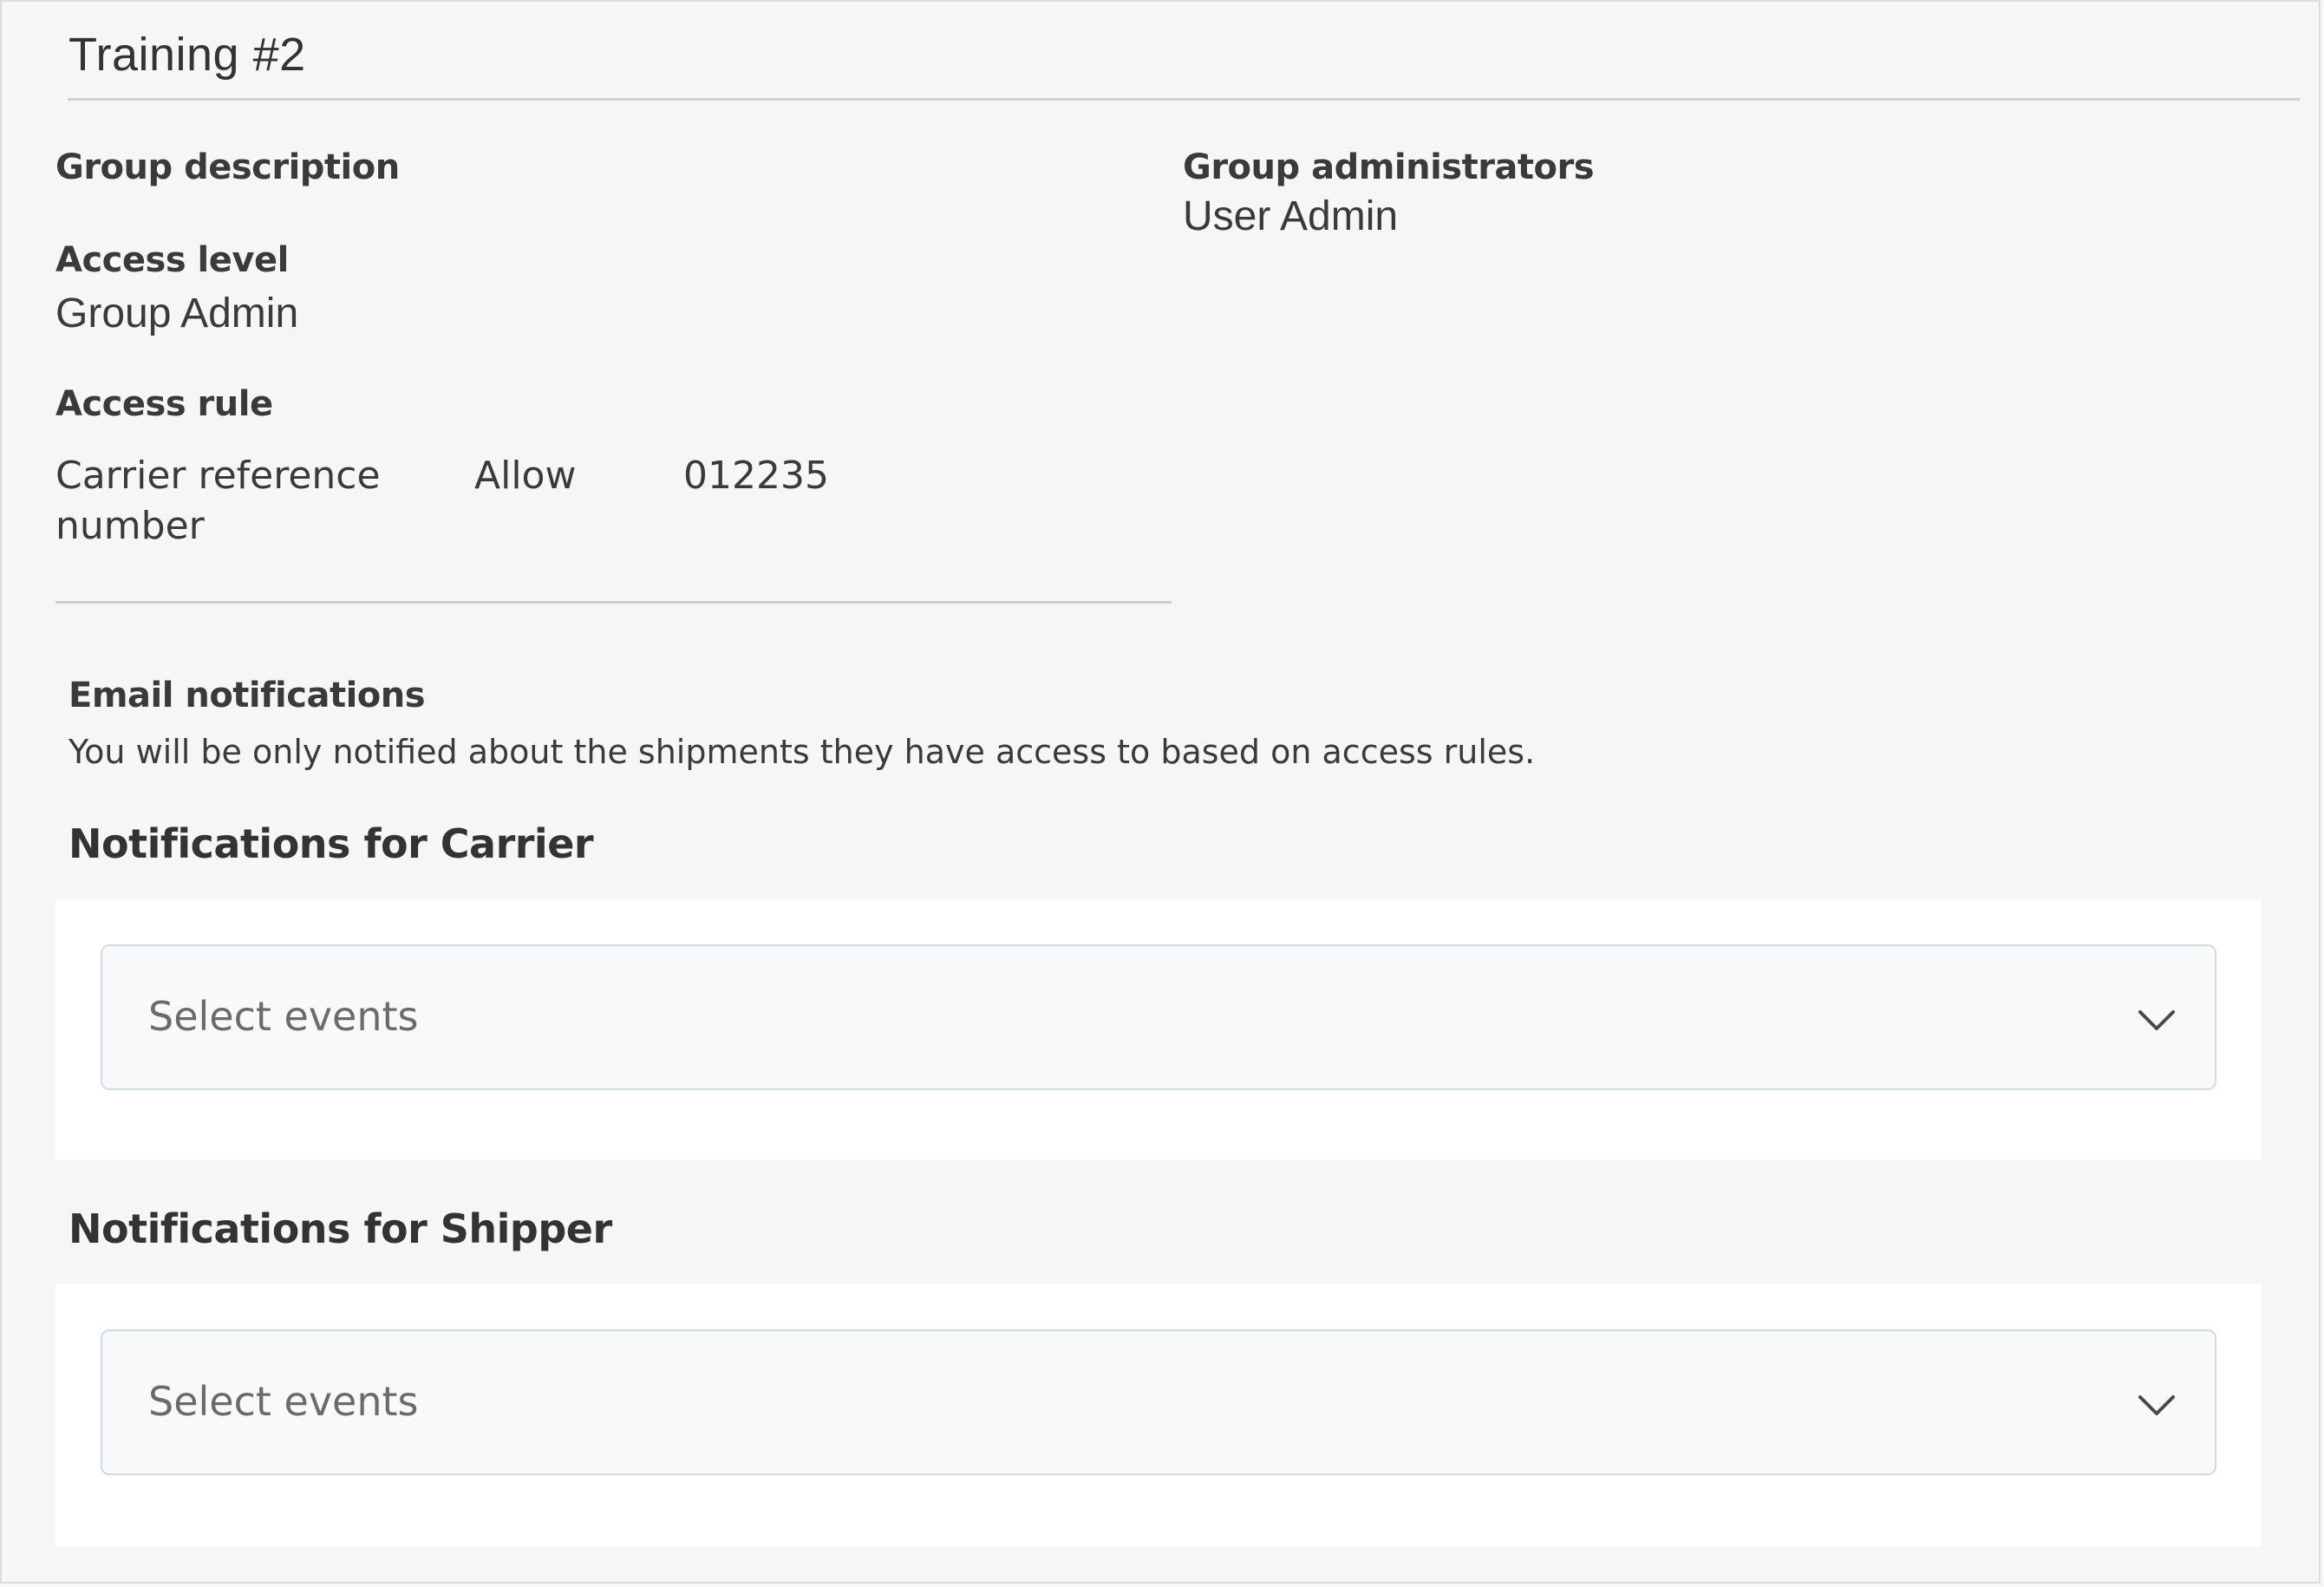 This screenshot has width=2324, height=1587. What do you see at coordinates (218, 476) in the screenshot?
I see `access-rule-field-line1: Carrier reference` at bounding box center [218, 476].